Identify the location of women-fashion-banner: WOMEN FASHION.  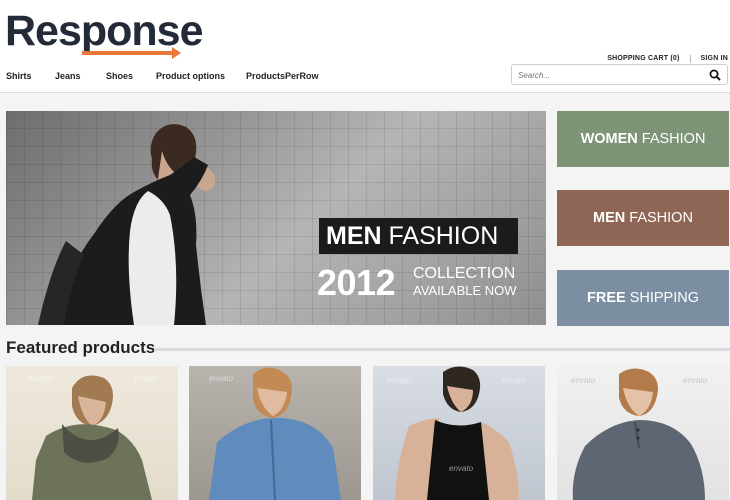
(643, 139).